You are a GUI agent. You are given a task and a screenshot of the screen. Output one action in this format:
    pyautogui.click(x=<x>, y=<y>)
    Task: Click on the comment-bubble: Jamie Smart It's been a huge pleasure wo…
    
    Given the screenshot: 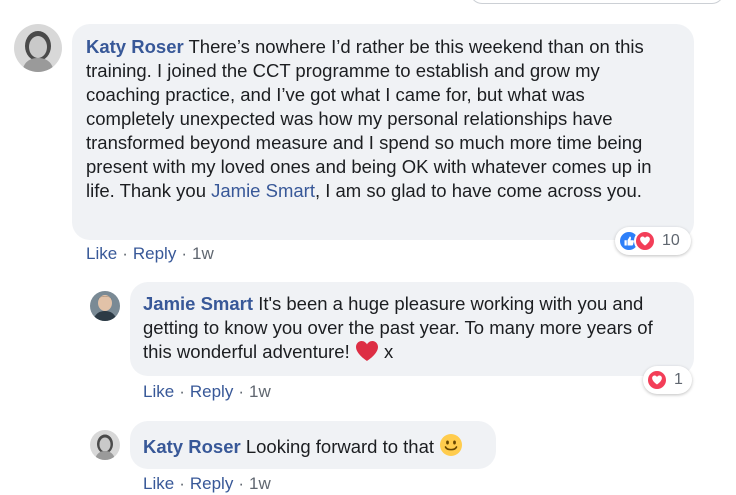 What is the action you would take?
    pyautogui.click(x=412, y=329)
    